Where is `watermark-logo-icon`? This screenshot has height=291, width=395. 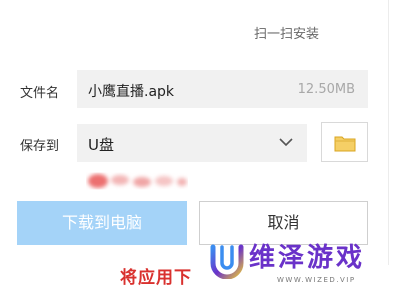
watermark-logo-icon is located at coordinates (227, 261).